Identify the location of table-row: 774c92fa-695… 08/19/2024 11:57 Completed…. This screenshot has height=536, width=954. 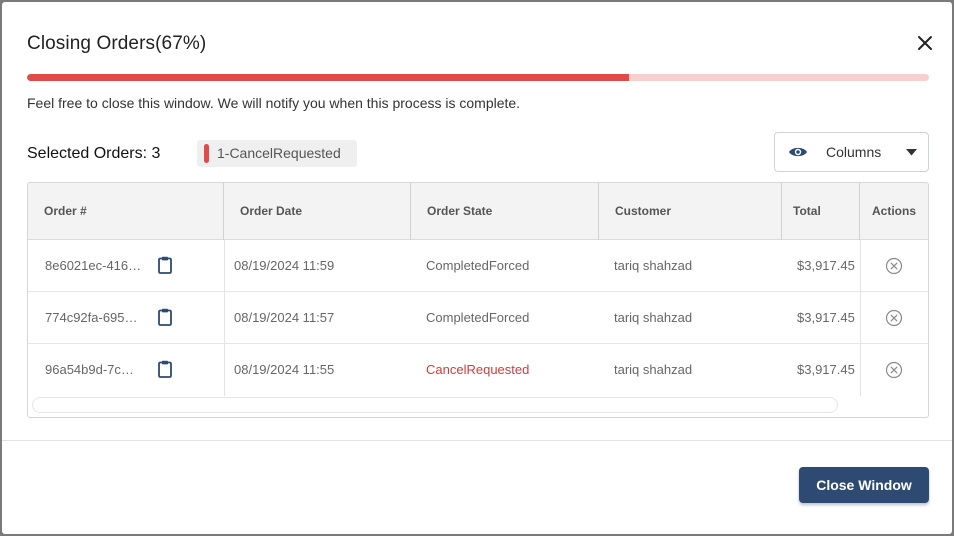
(478, 318).